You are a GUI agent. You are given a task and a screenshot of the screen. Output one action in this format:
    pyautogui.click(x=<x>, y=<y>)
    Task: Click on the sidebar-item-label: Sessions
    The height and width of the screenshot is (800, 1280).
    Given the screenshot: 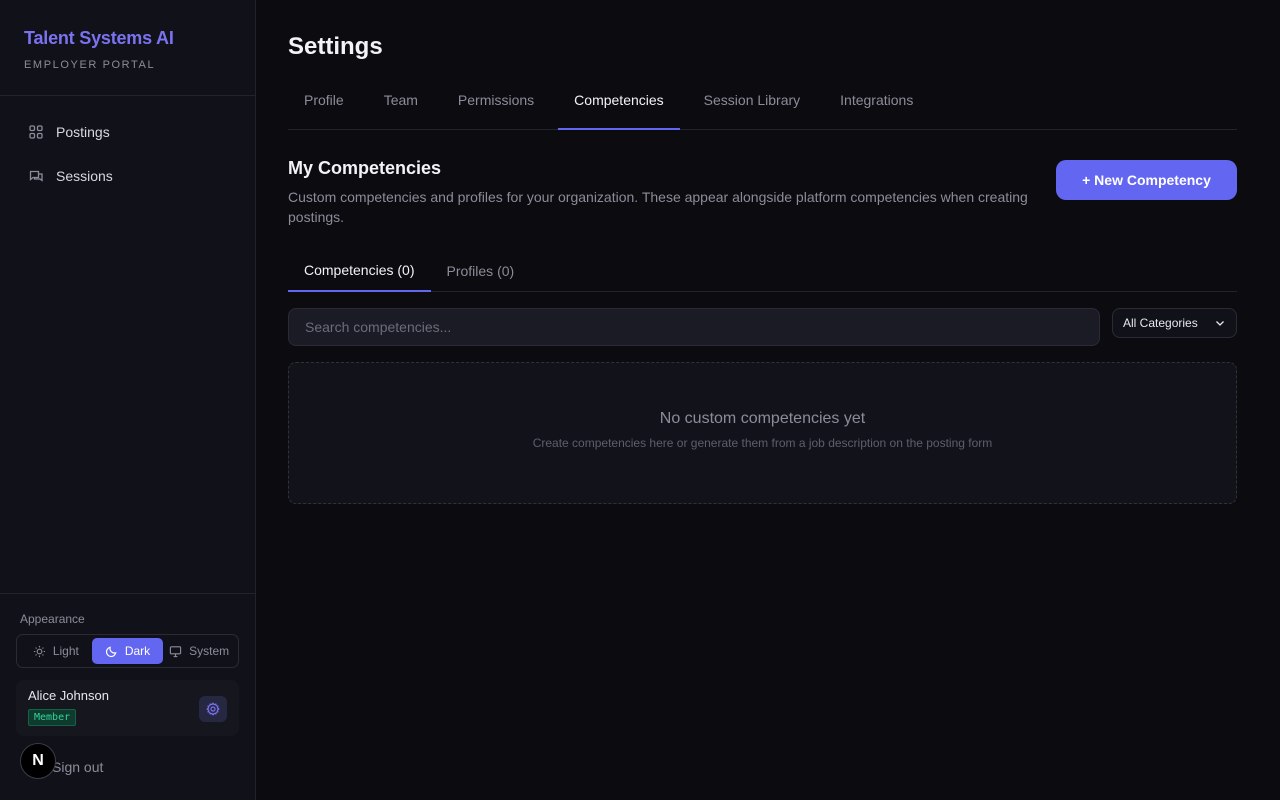 What is the action you would take?
    pyautogui.click(x=84, y=176)
    